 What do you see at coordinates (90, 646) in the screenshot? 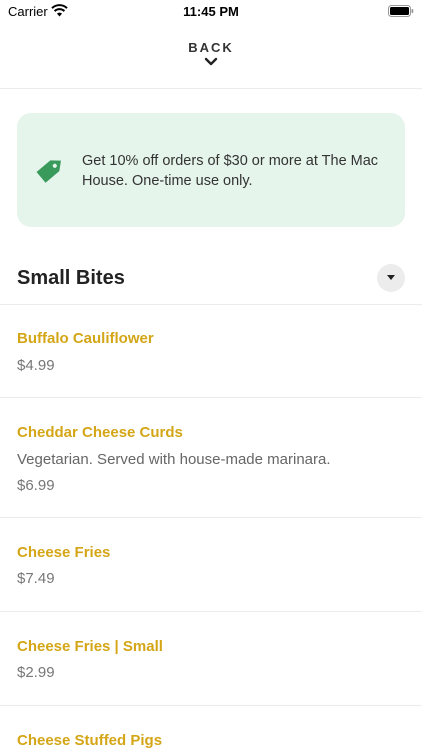
I see `menu-item-name: Cheese Fries | Small` at bounding box center [90, 646].